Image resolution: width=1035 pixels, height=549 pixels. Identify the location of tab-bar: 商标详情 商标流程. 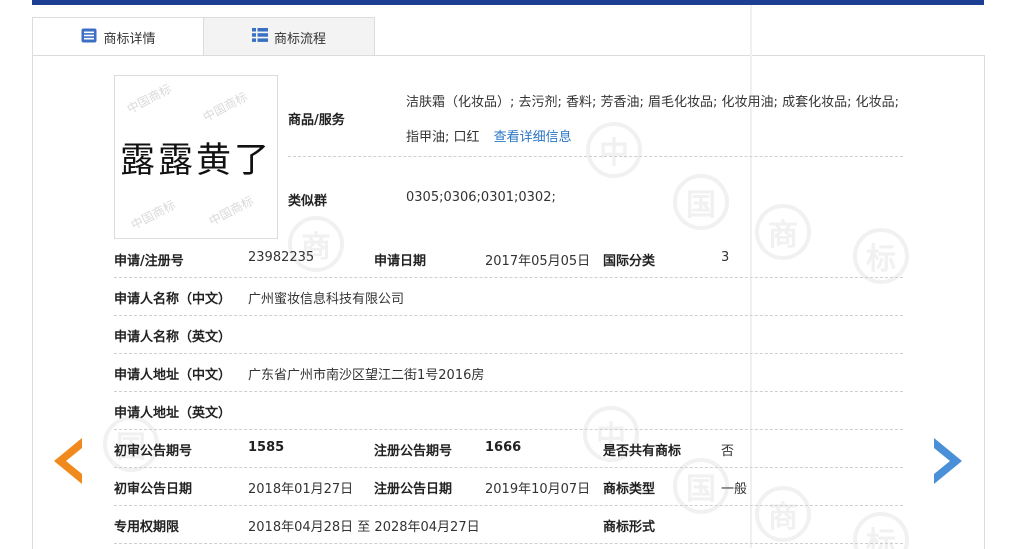
(508, 37).